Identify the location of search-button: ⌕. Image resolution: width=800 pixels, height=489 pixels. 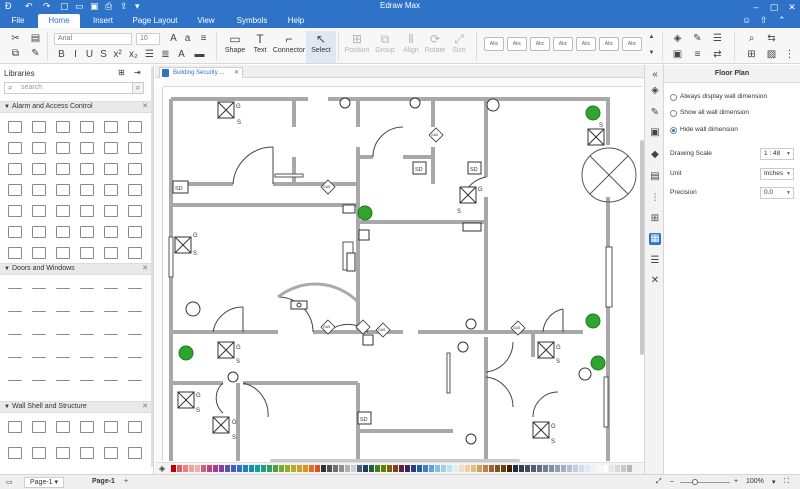
(138, 88).